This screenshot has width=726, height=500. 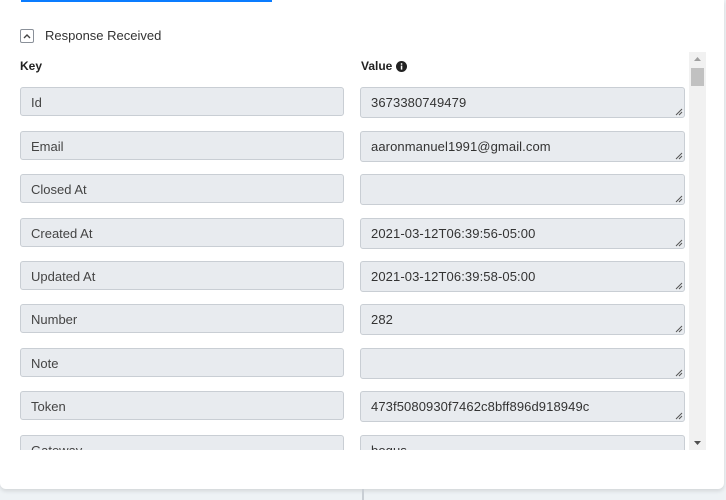 What do you see at coordinates (697, 59) in the screenshot?
I see `scroll-up-arrow-icon` at bounding box center [697, 59].